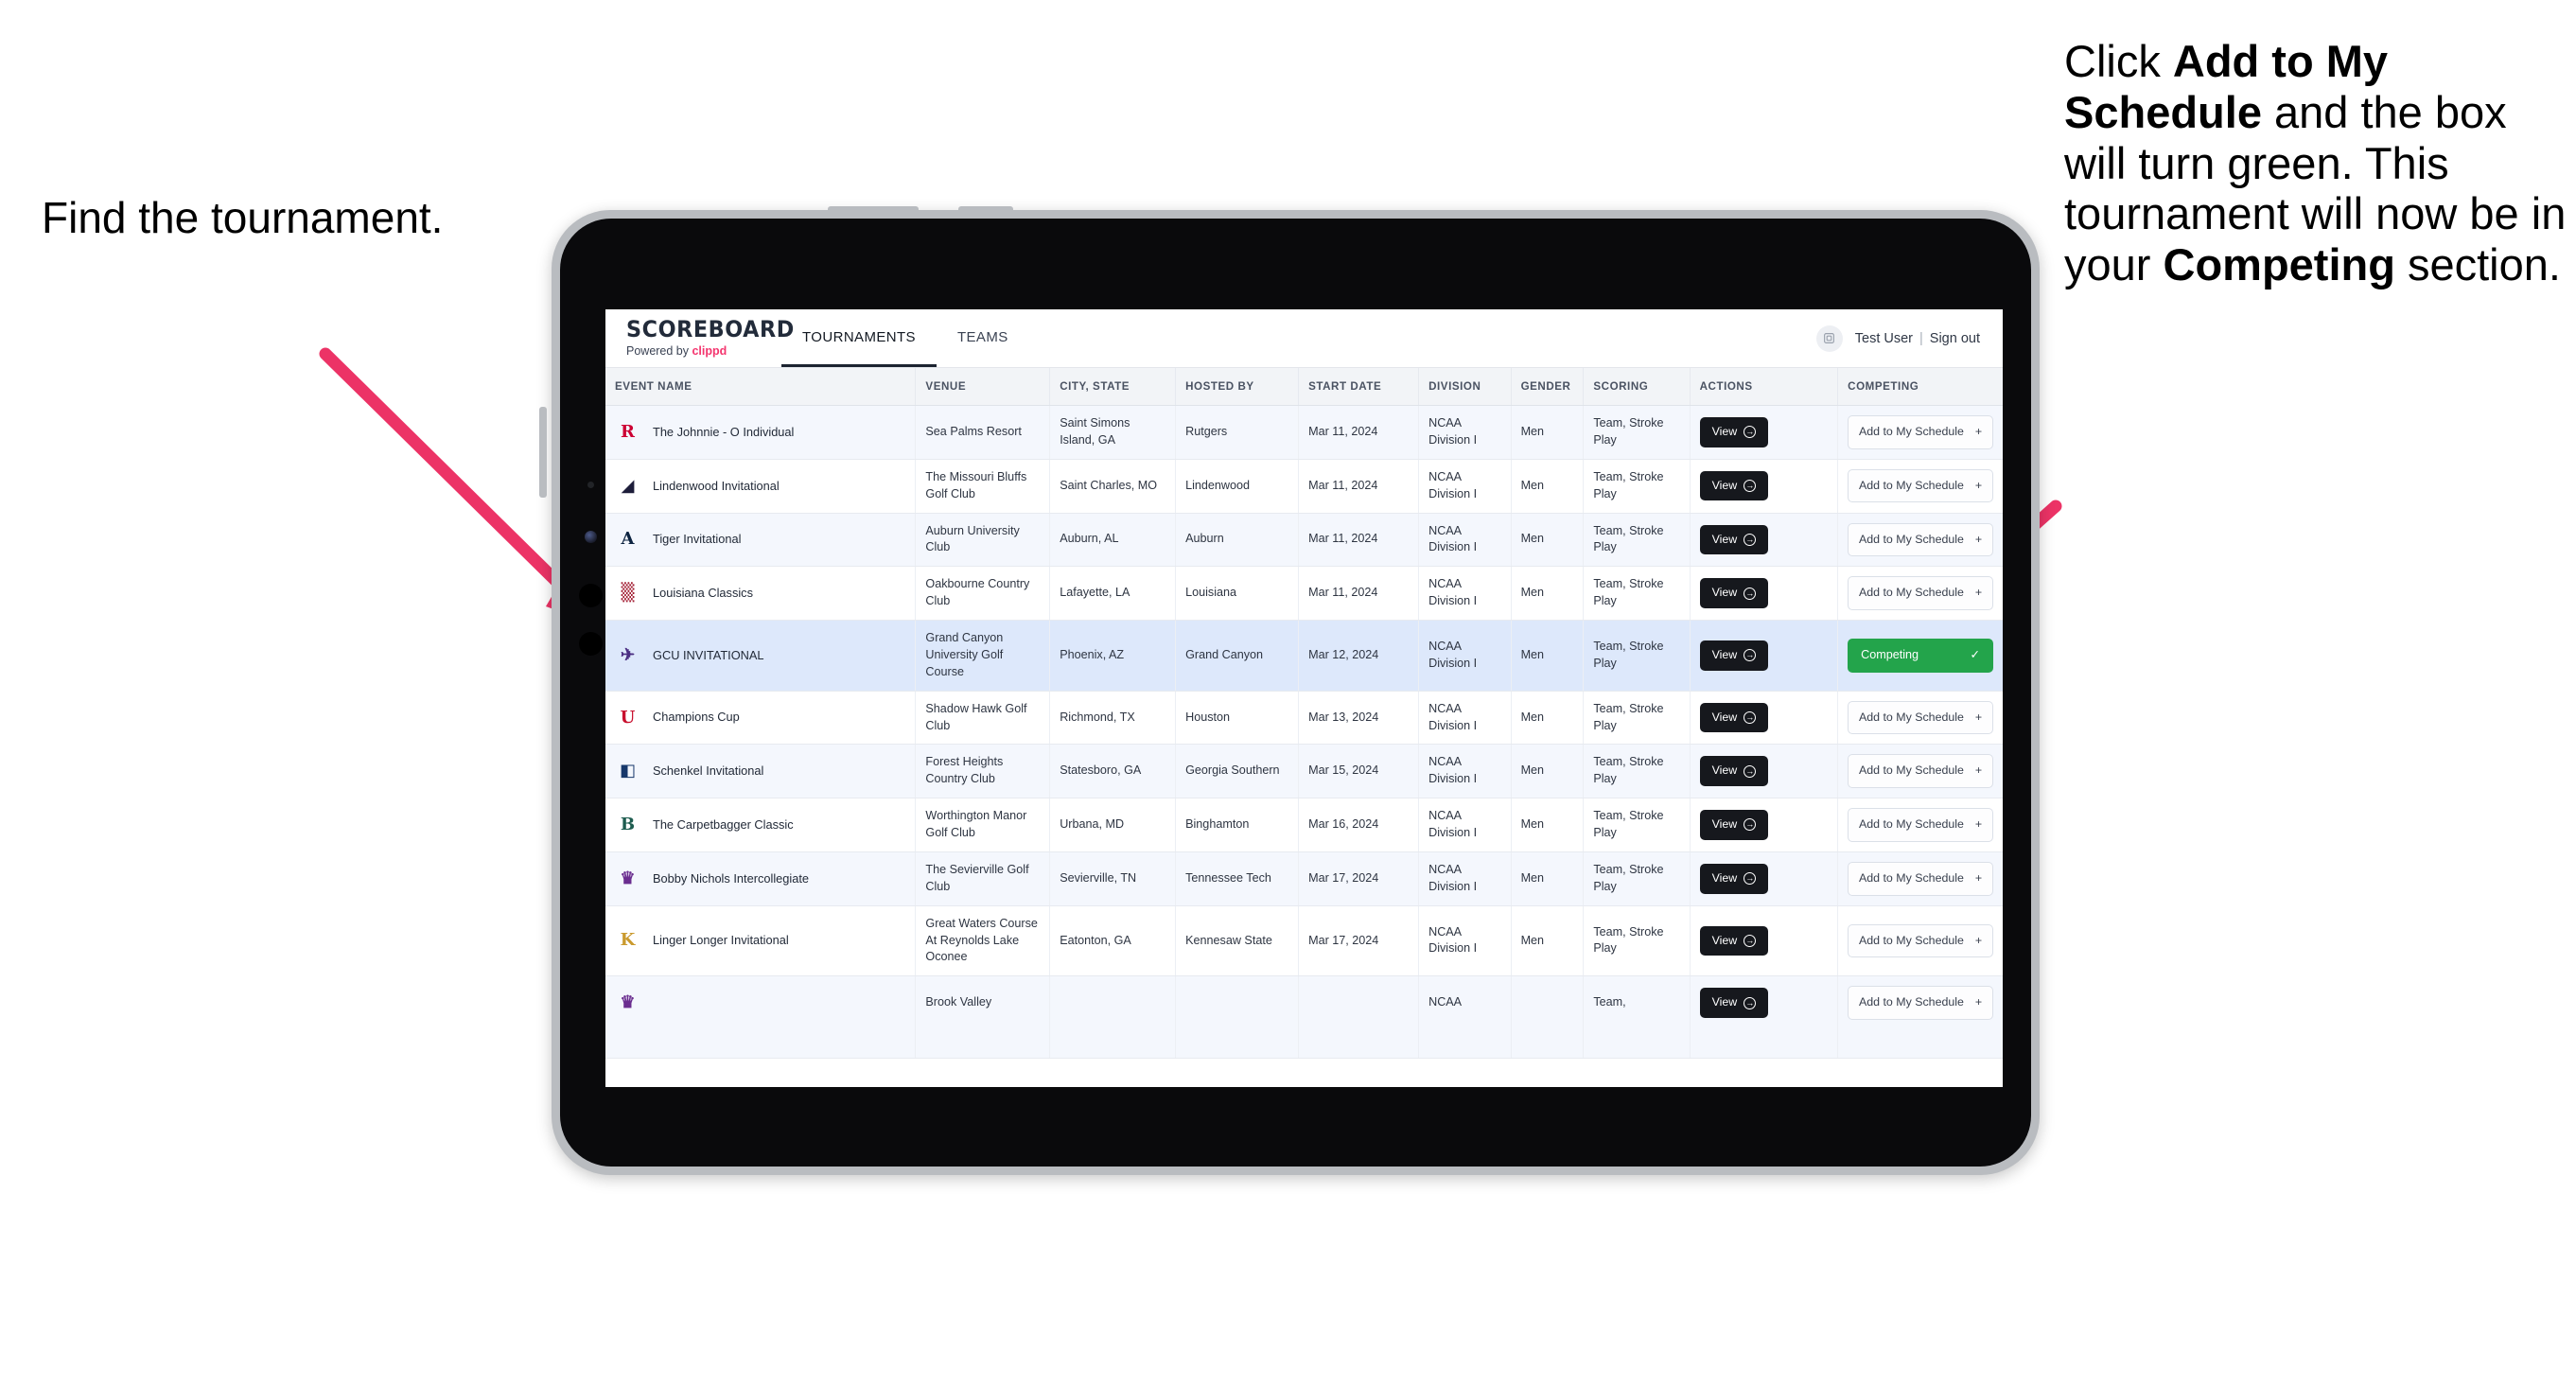  I want to click on clippd-brand-label: clippd, so click(710, 351).